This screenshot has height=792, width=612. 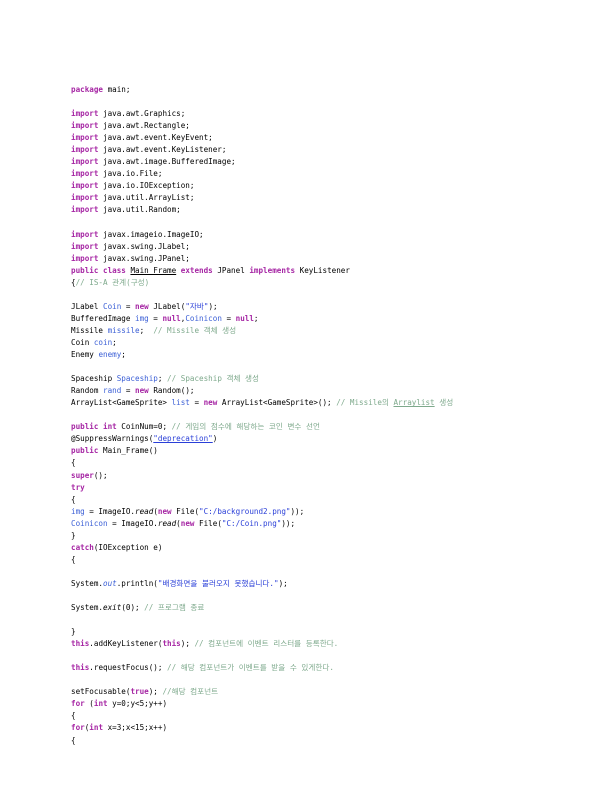 I want to click on code-token: = ImageIO., so click(x=132, y=523).